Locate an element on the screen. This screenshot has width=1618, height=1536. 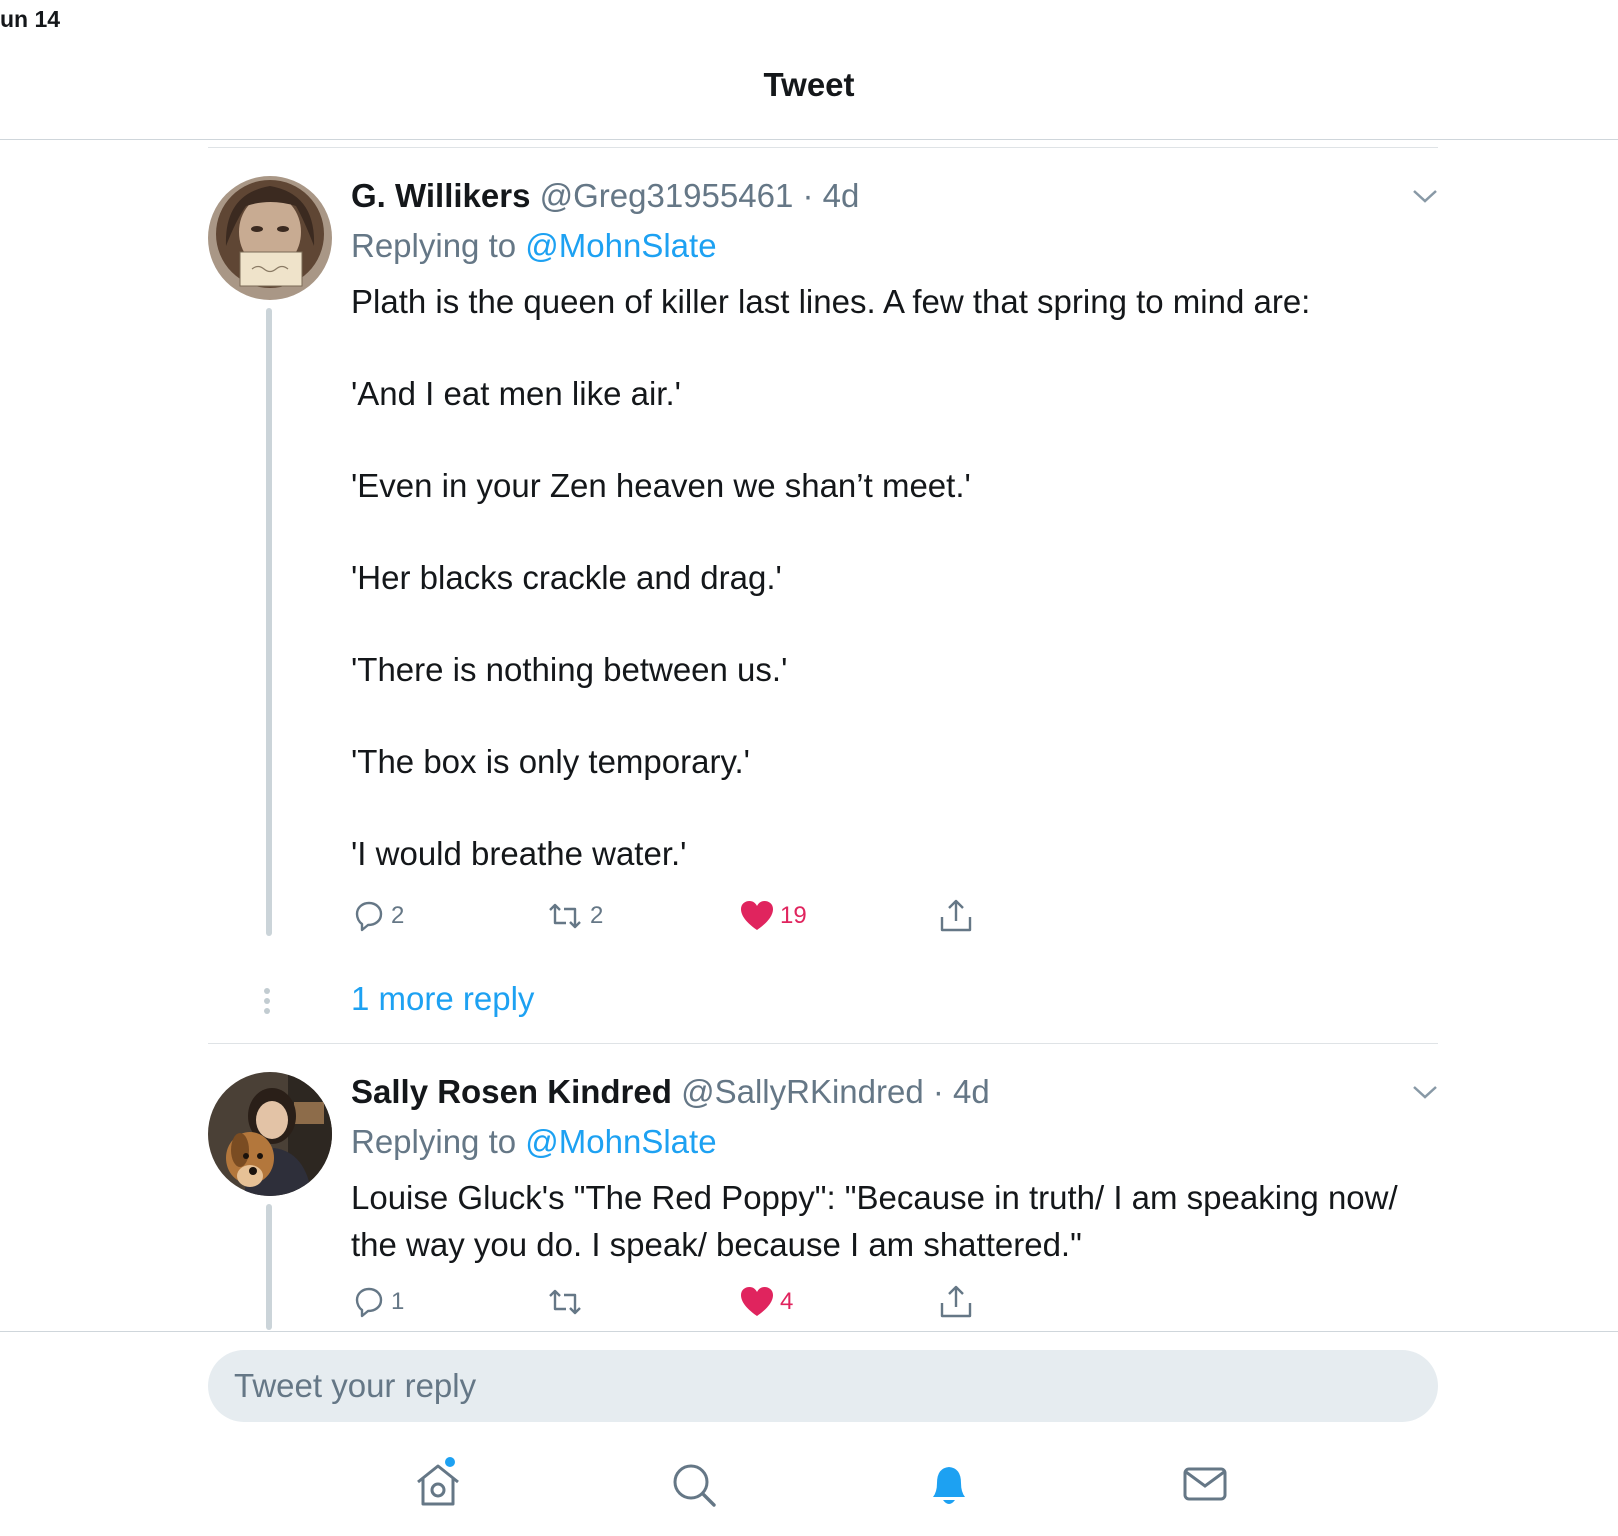
tweet-line: 'I would breathe water.' is located at coordinates (519, 853).